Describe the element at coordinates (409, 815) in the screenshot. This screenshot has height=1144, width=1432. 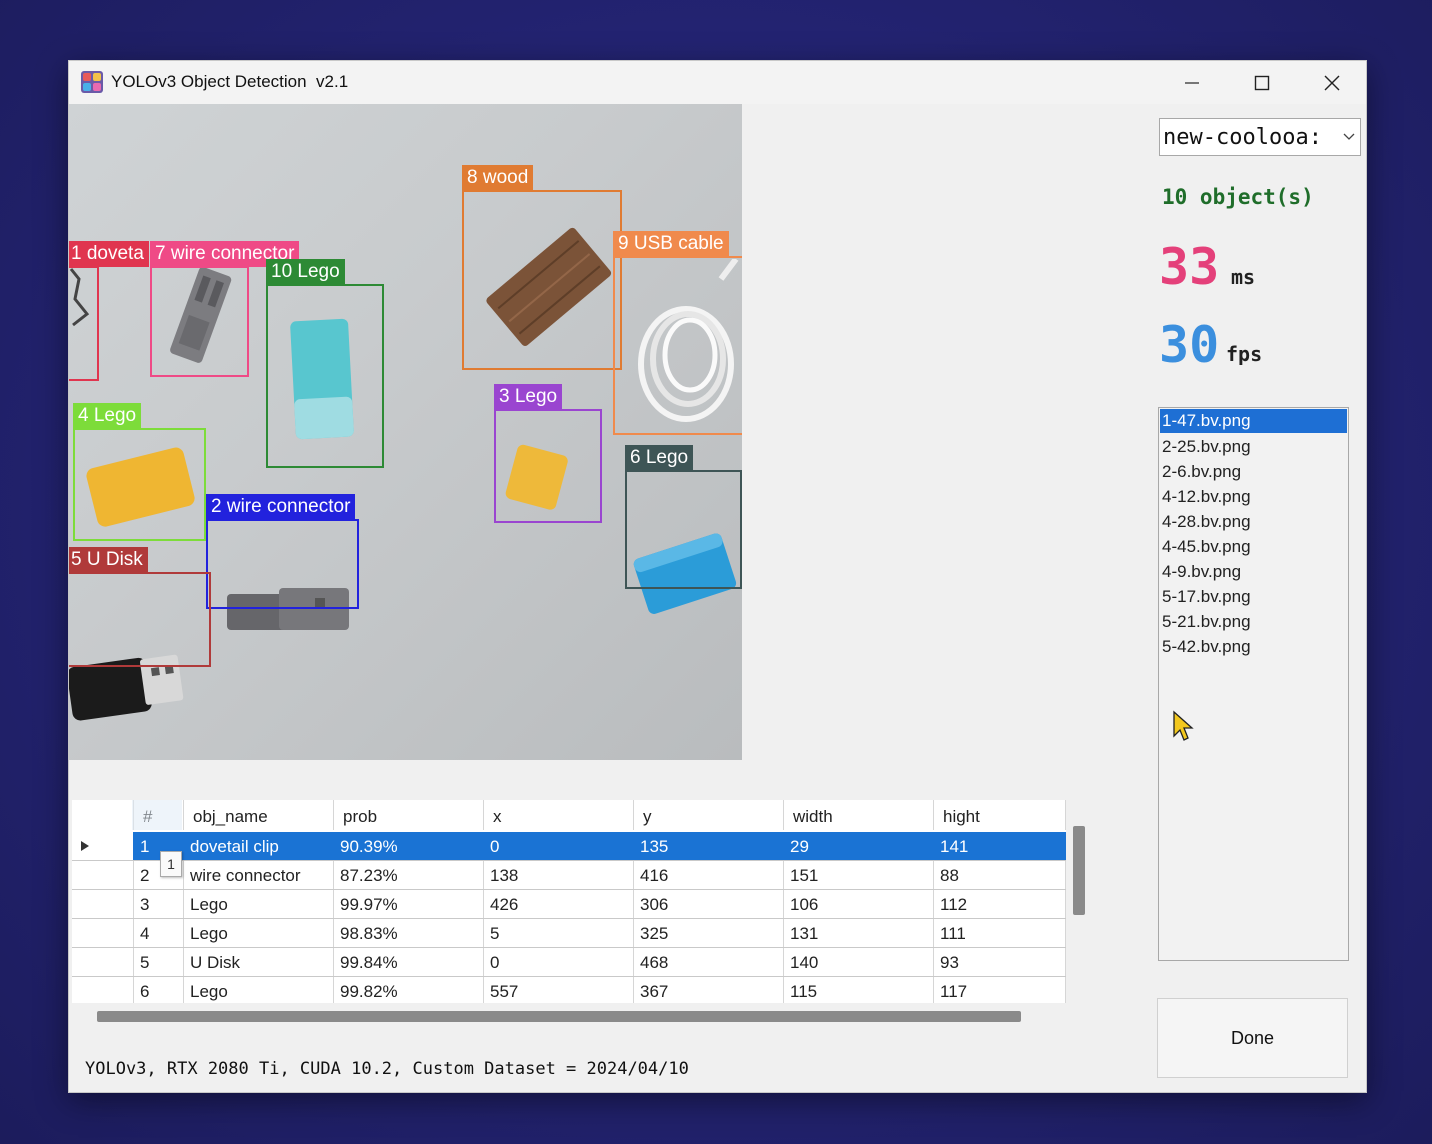
I see `column-header: prob` at that location.